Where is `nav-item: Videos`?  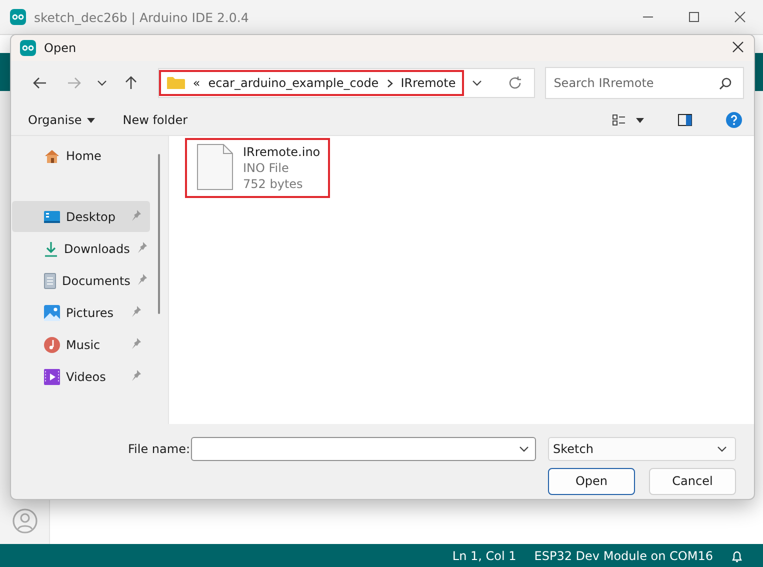
nav-item: Videos is located at coordinates (81, 376).